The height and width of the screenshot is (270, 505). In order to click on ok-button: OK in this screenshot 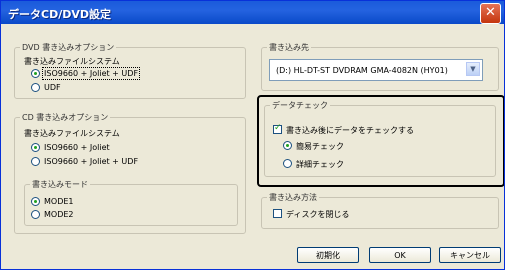, I will do `click(400, 255)`.